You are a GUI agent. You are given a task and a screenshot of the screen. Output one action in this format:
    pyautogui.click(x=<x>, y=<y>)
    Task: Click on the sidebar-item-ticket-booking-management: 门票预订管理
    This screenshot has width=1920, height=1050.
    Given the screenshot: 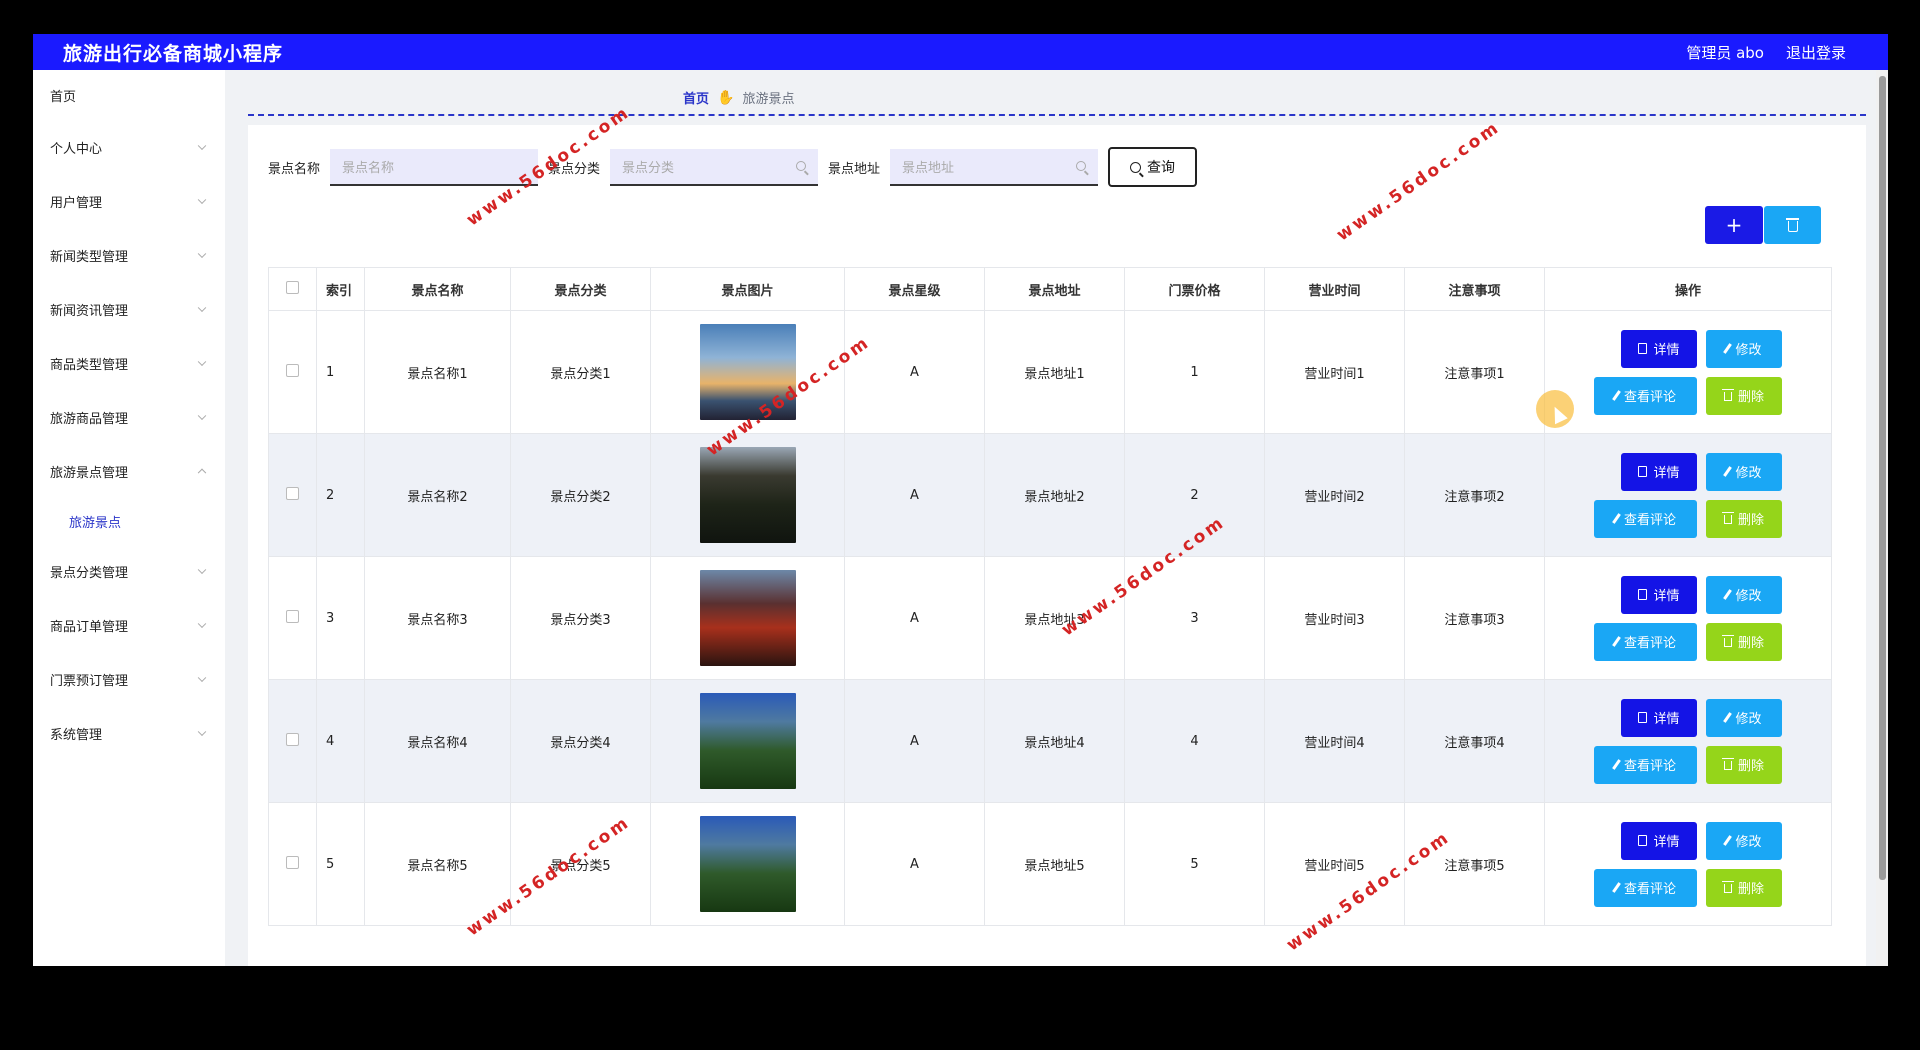 What is the action you would take?
    pyautogui.click(x=129, y=679)
    